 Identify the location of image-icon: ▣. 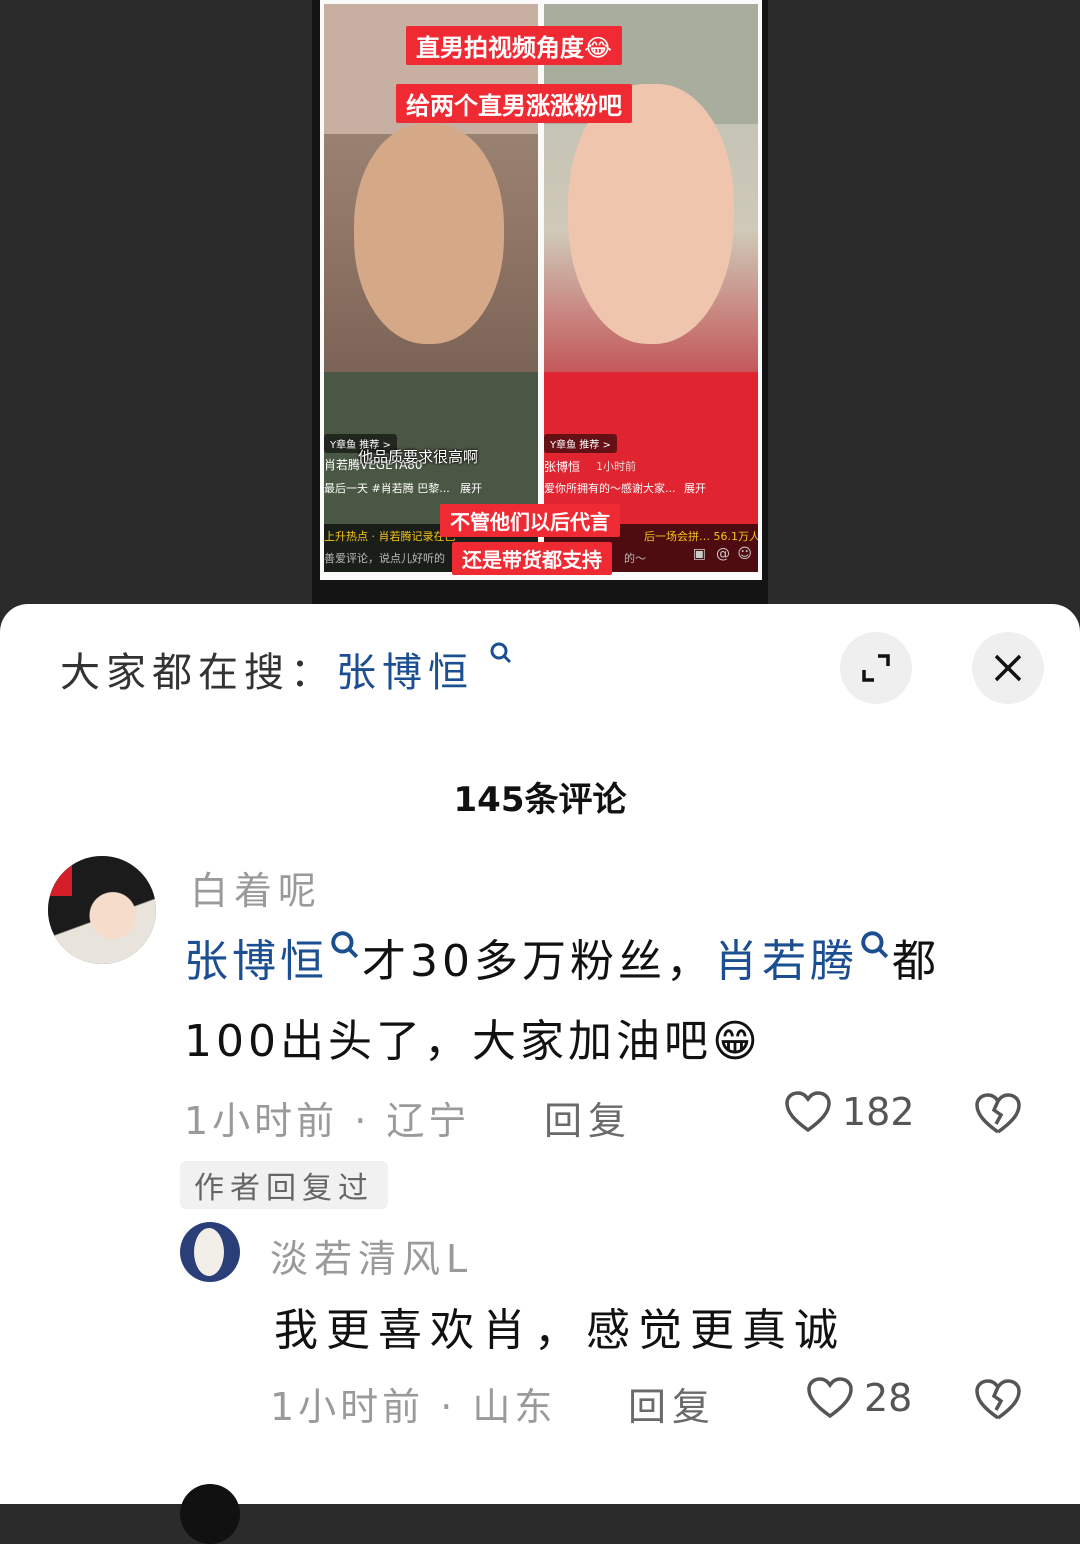
(699, 554).